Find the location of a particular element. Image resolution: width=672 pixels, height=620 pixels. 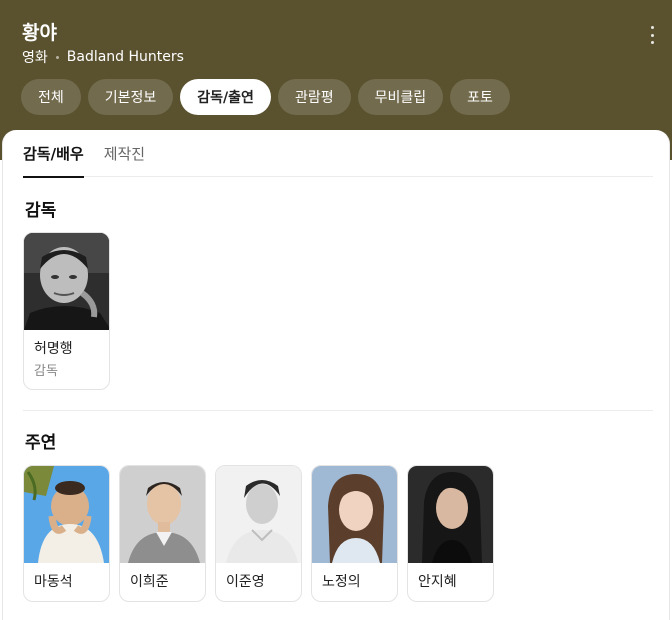

movie-original-title: Badland Hunters is located at coordinates (125, 57).